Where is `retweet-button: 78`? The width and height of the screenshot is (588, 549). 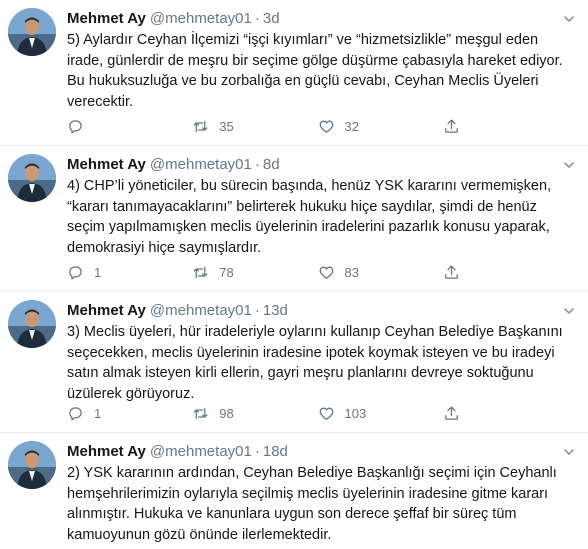
retweet-button: 78 is located at coordinates (254, 272).